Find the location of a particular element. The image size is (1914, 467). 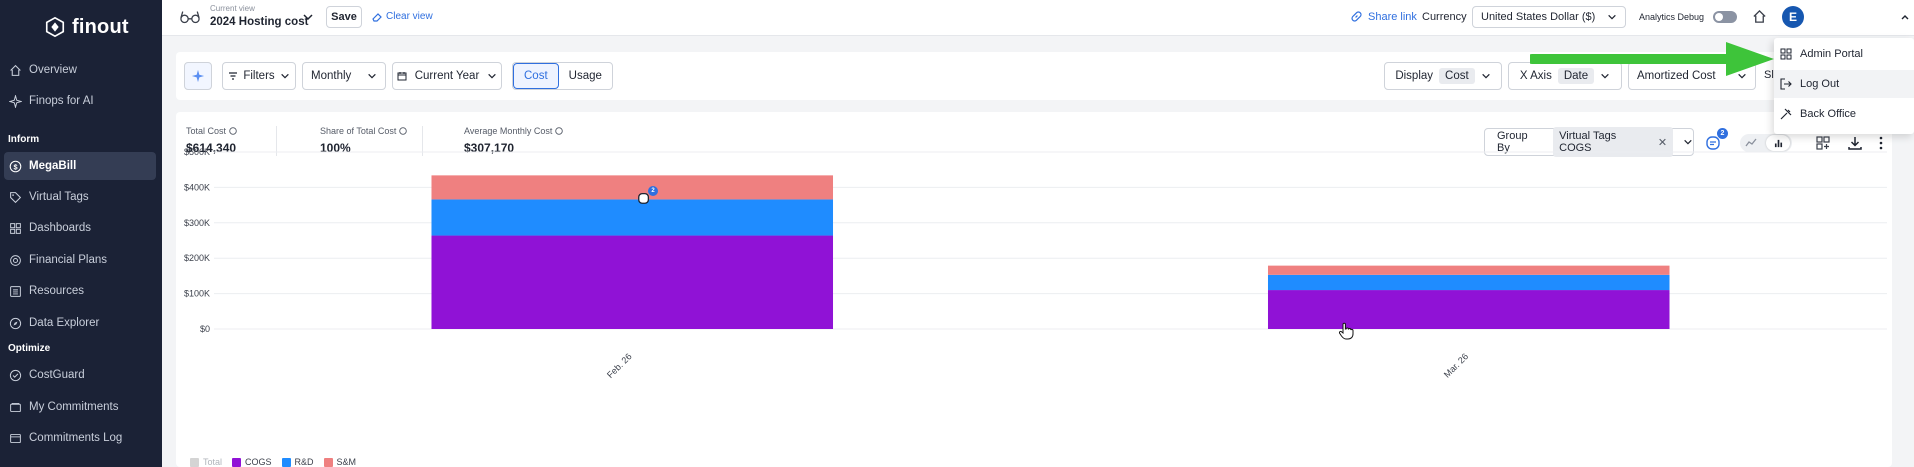

share-link-button: Share link is located at coordinates (1383, 16).